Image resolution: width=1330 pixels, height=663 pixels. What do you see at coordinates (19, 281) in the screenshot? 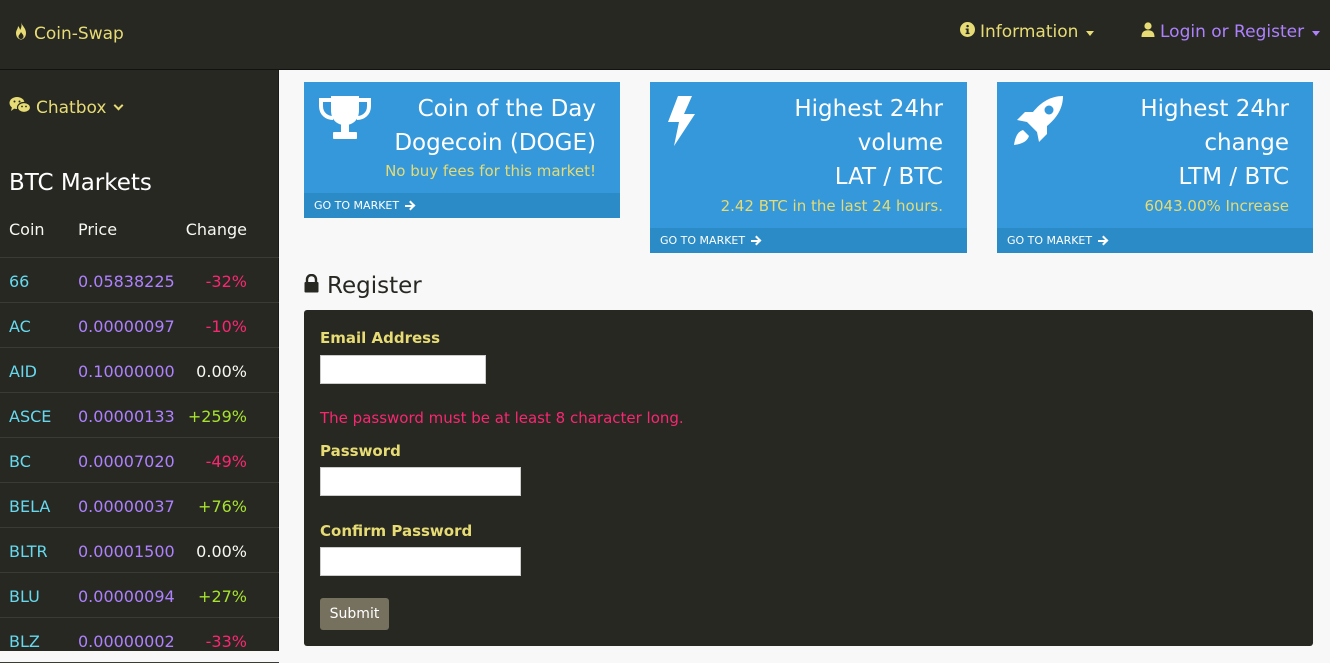
I see `market-coin: 66` at bounding box center [19, 281].